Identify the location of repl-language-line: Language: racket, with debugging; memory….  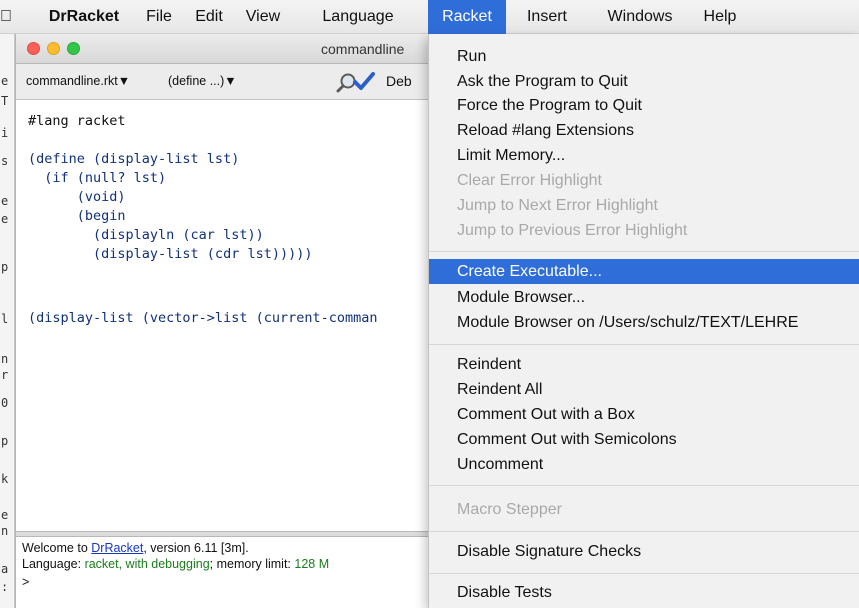
(175, 564).